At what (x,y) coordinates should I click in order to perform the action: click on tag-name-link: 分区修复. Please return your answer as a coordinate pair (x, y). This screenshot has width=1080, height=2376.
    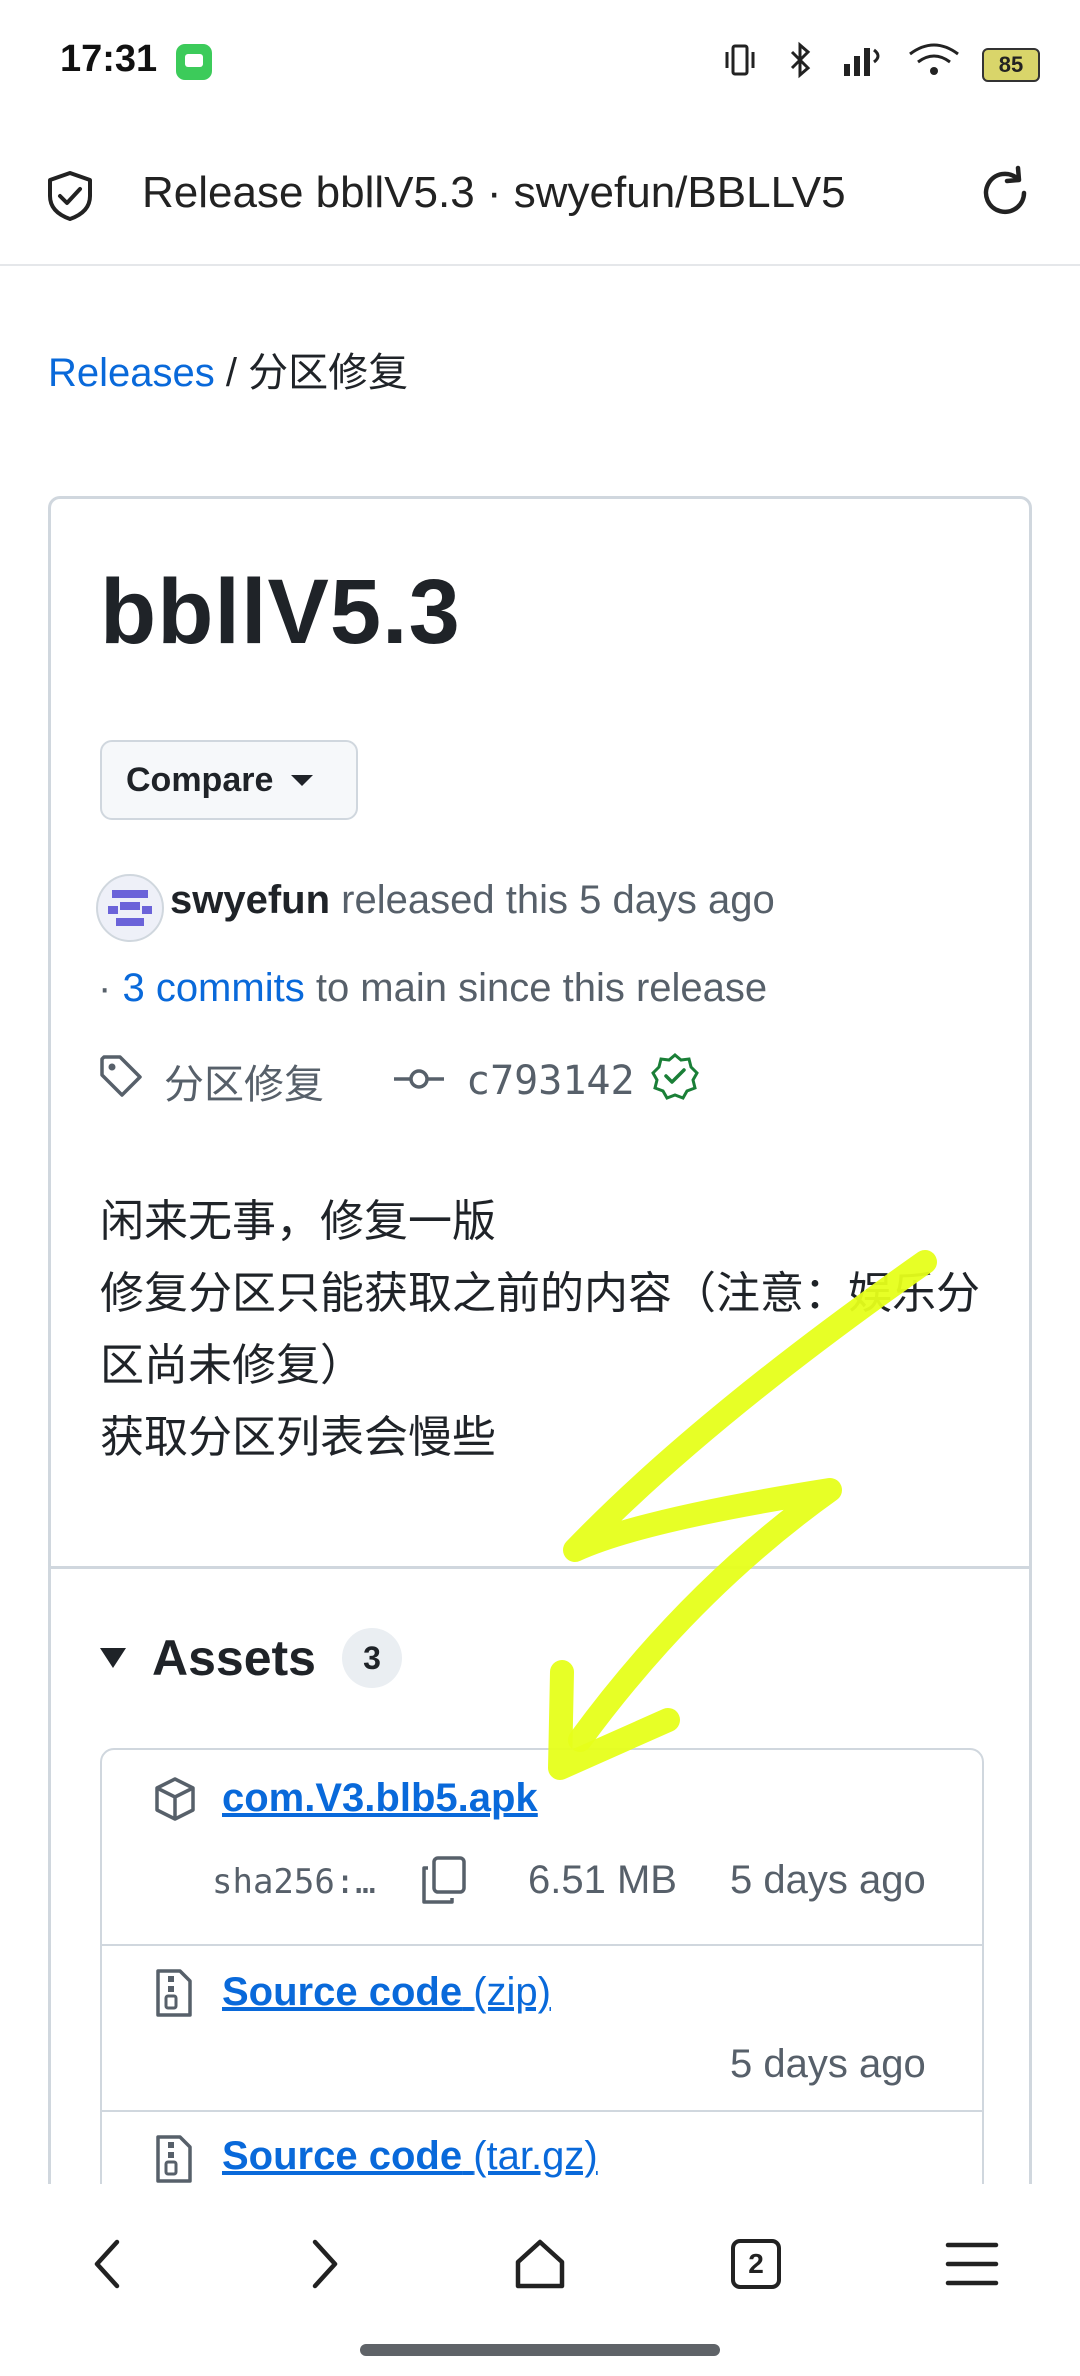
    Looking at the image, I should click on (244, 1081).